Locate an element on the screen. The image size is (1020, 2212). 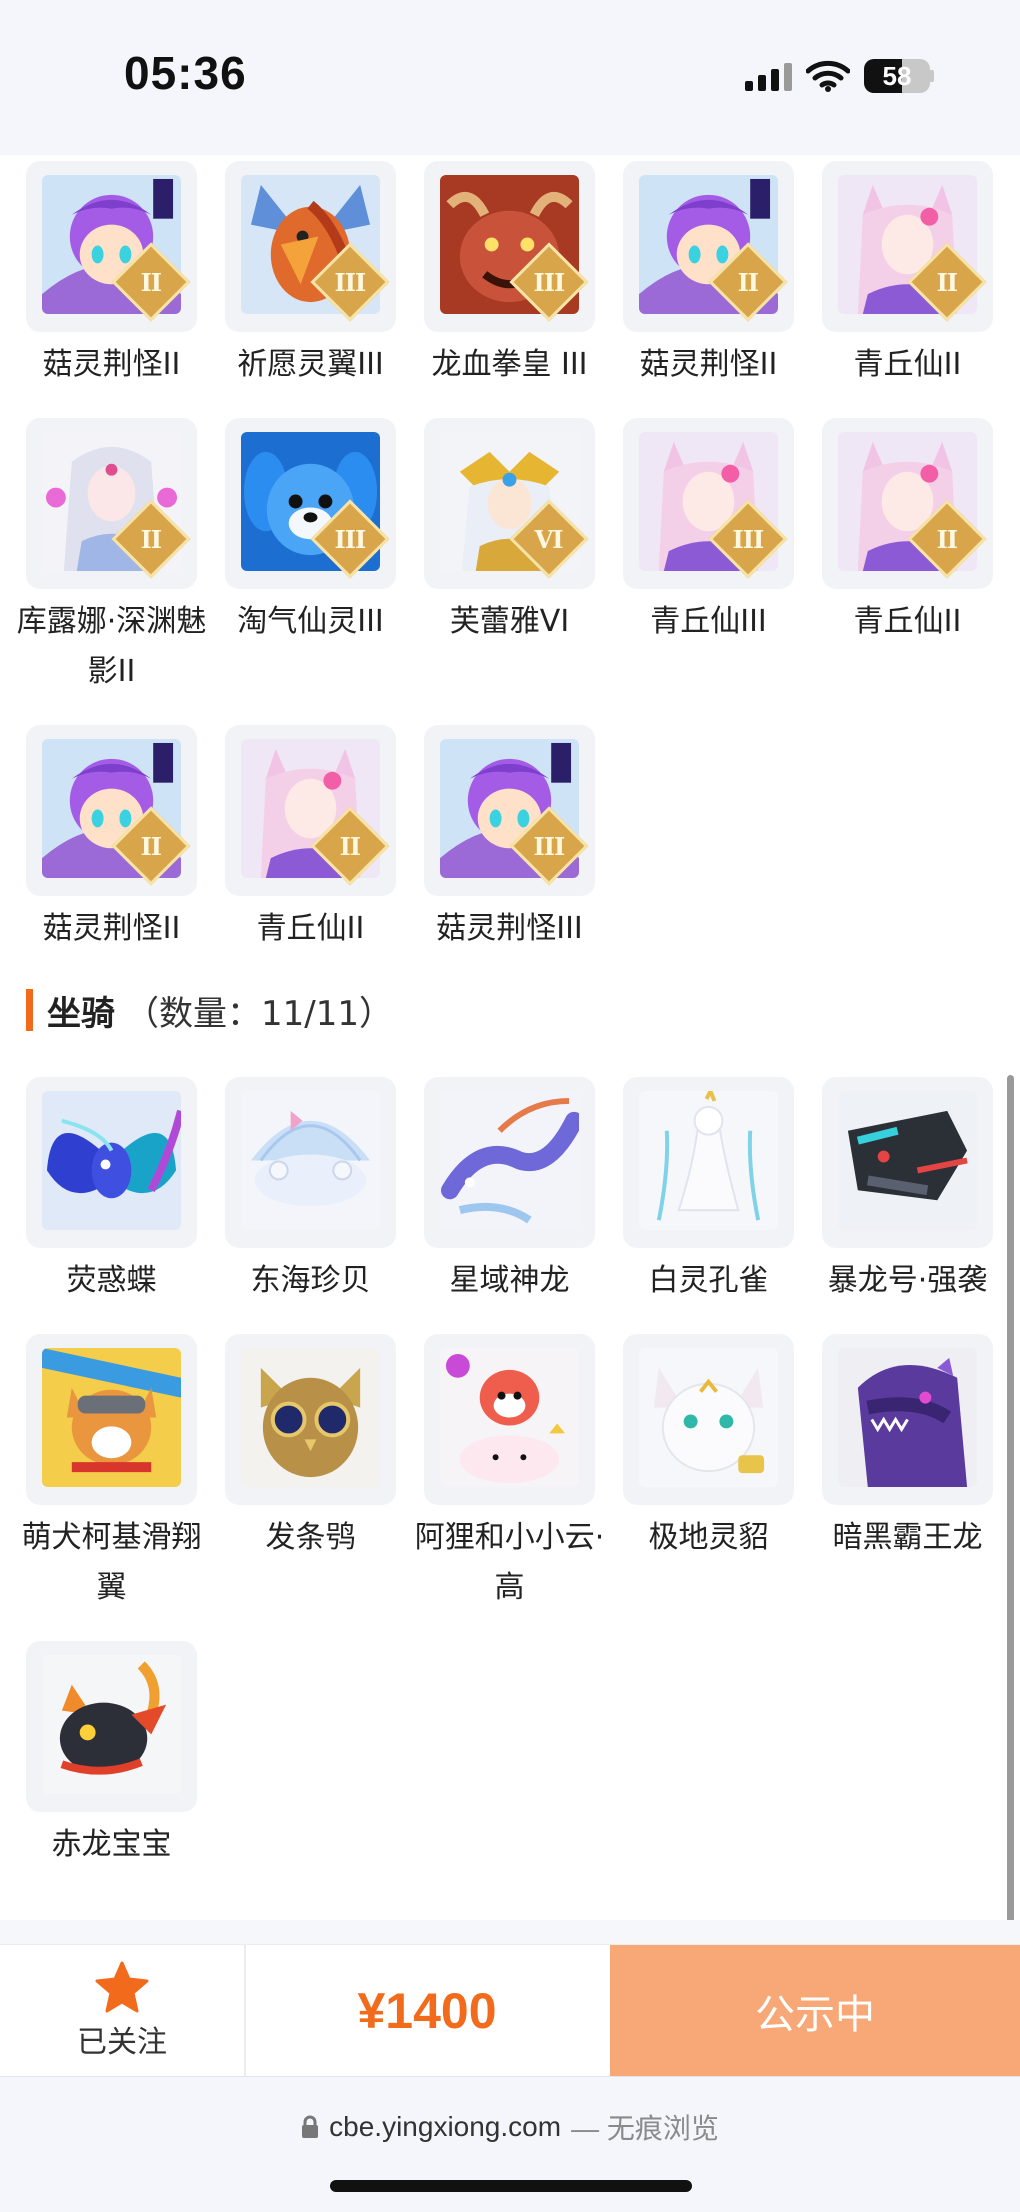
character-item: III 龙血拳皇 III is located at coordinates (509, 275).